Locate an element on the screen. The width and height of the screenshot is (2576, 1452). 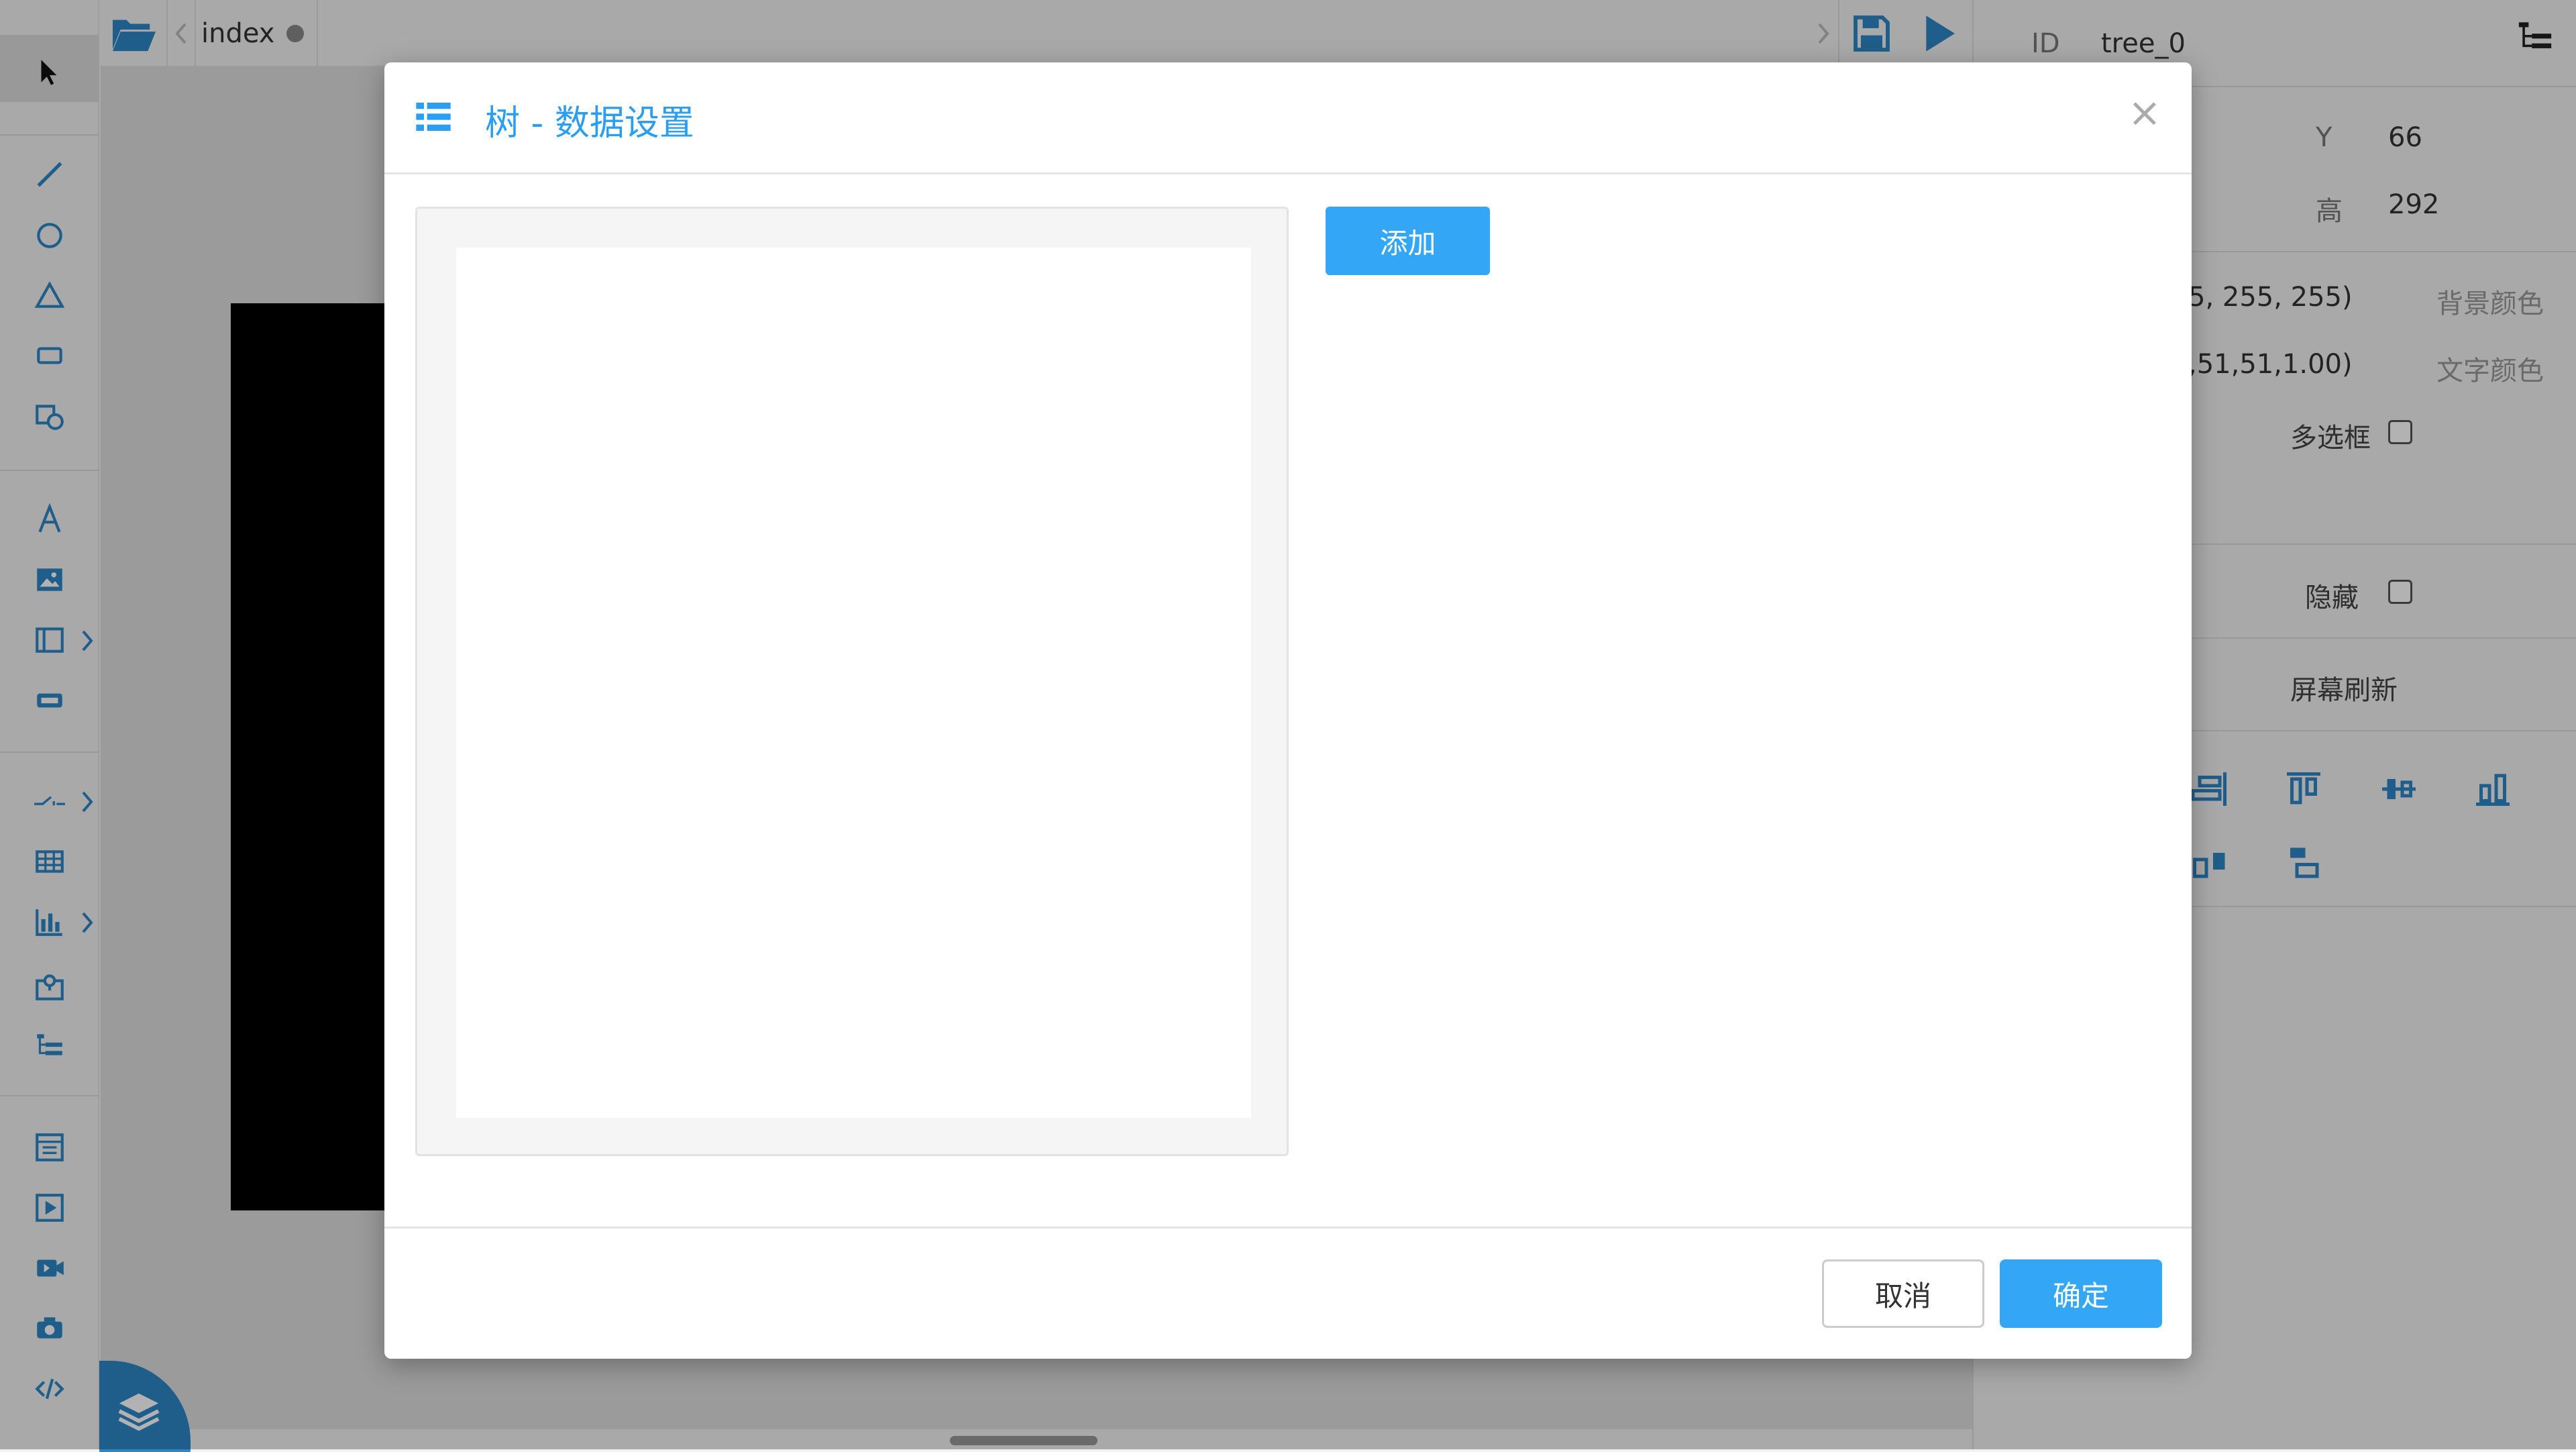
close-icon: × is located at coordinates (2144, 113).